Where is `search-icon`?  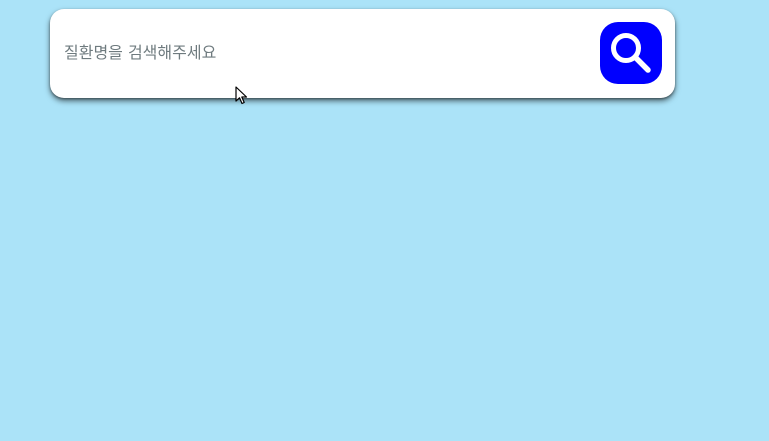 search-icon is located at coordinates (631, 53).